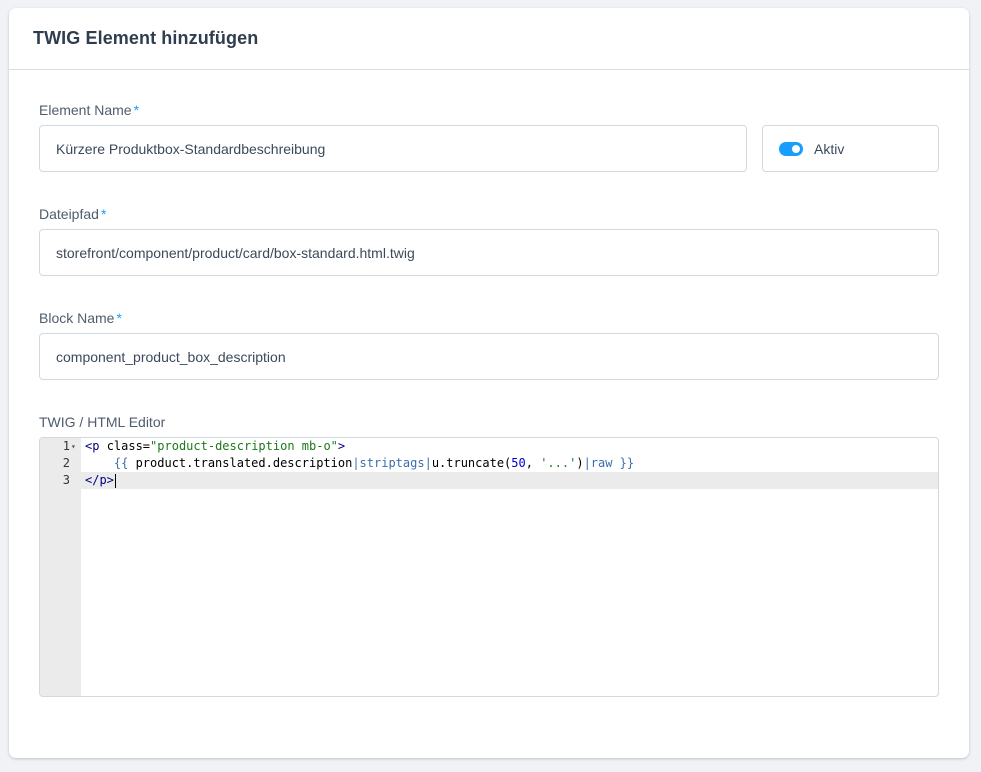 The height and width of the screenshot is (772, 981). Describe the element at coordinates (73, 214) in the screenshot. I see `file-path-label: Dateipfad *` at that location.